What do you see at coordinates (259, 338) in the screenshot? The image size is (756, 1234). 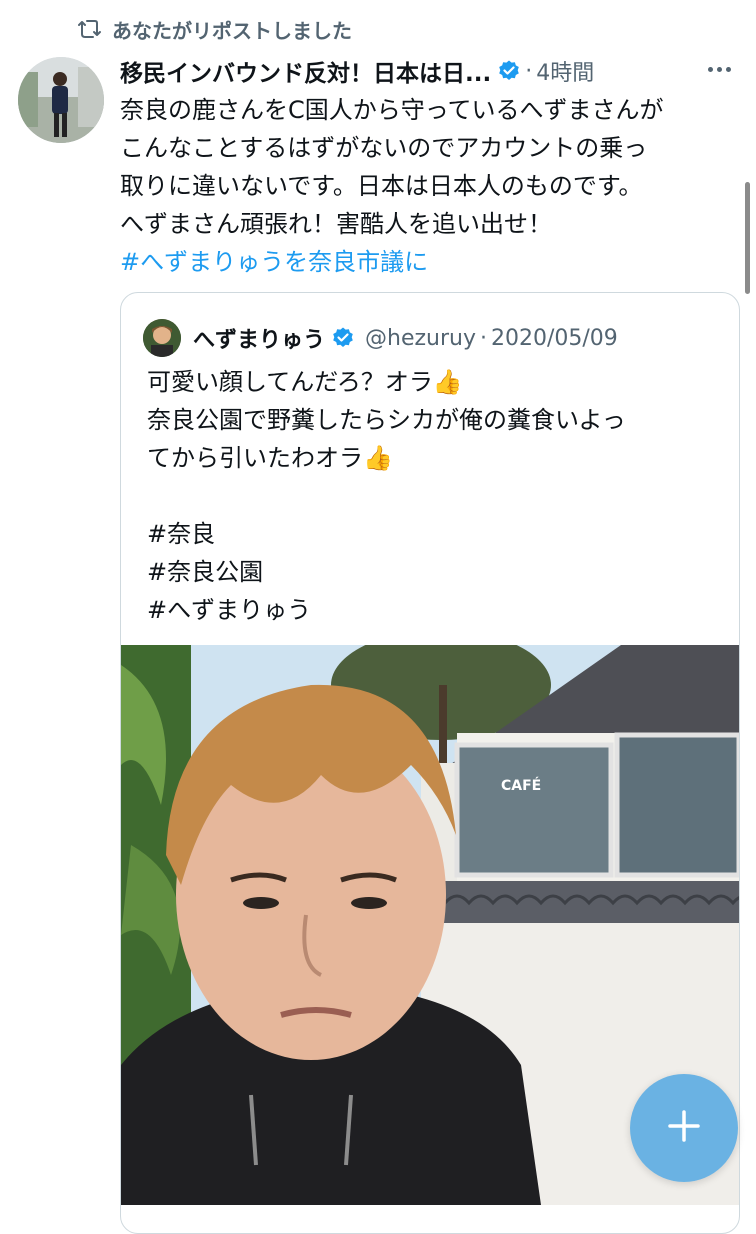 I see `quote-author-name: へずまりゅう` at bounding box center [259, 338].